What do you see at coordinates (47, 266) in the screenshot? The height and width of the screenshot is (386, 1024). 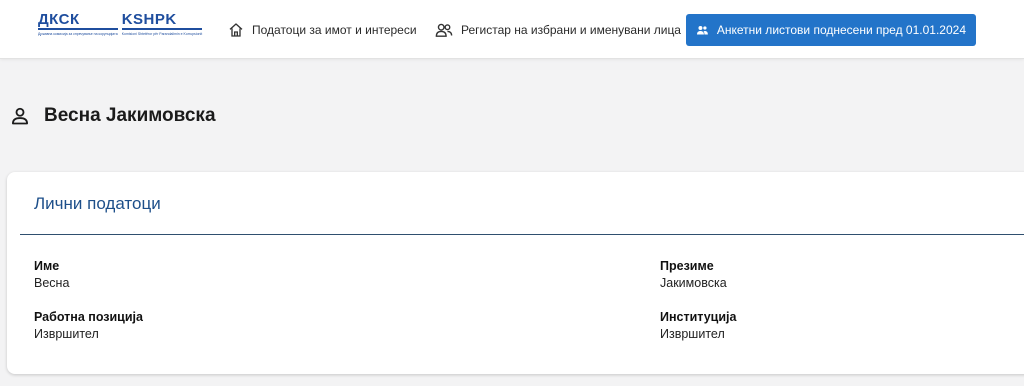 I see `first-name-label: Име` at bounding box center [47, 266].